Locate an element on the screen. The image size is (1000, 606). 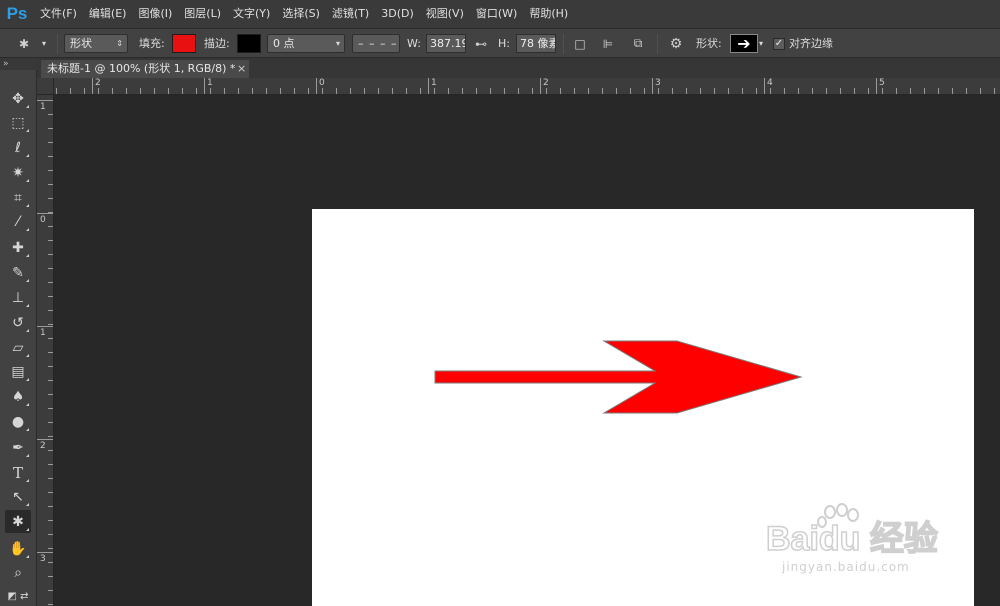
magic-wand-tool-icon: ✷ is located at coordinates (18, 172).